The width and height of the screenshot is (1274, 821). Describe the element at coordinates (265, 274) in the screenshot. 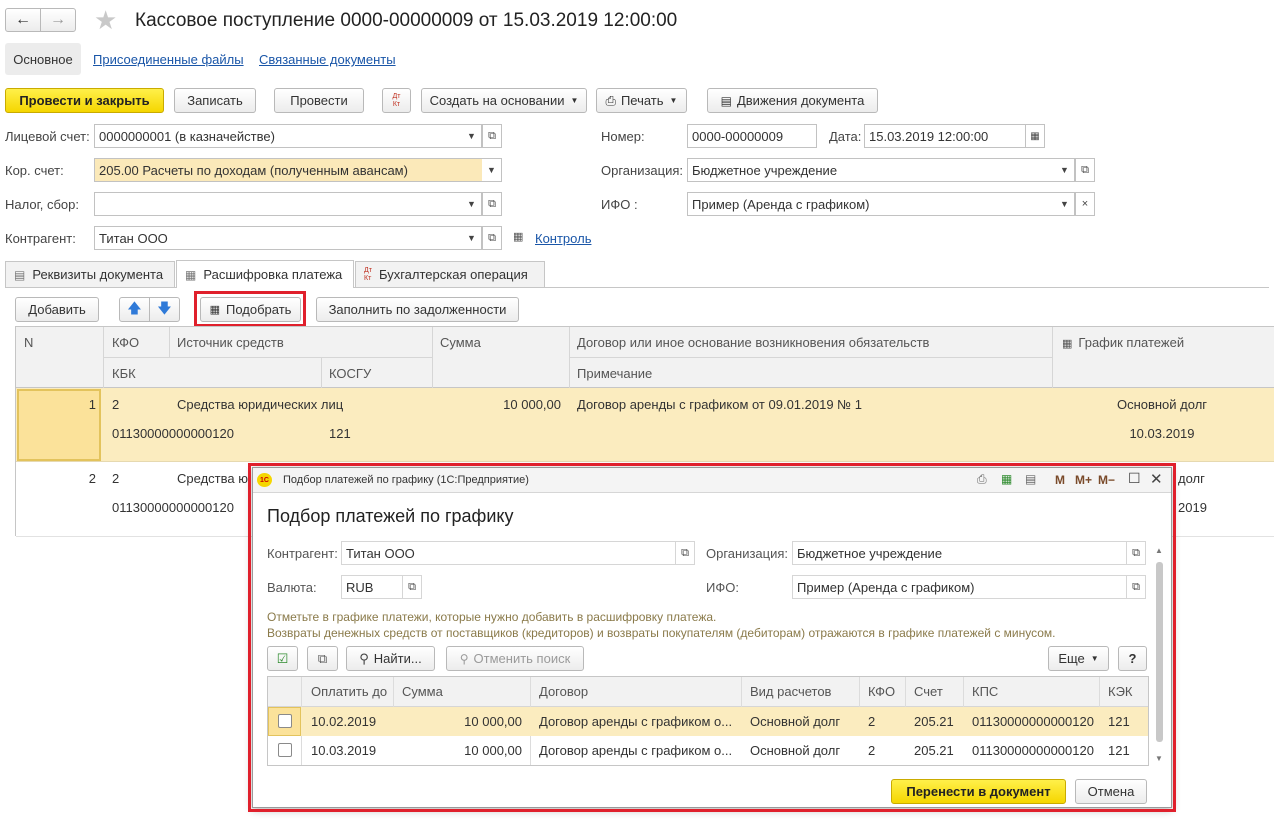

I see `tab-payment-breakdown: ▦ Расшифровка платежа` at that location.